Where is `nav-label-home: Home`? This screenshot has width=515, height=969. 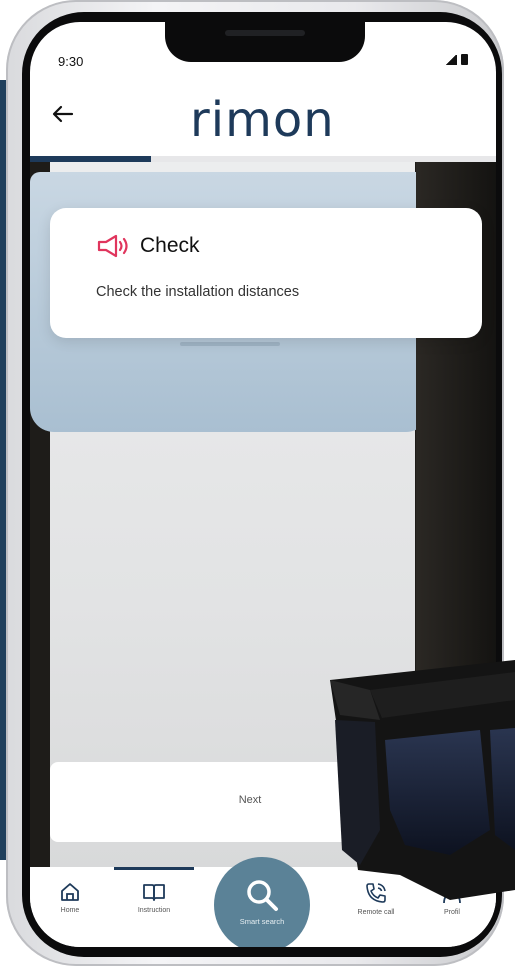 nav-label-home: Home is located at coordinates (70, 910).